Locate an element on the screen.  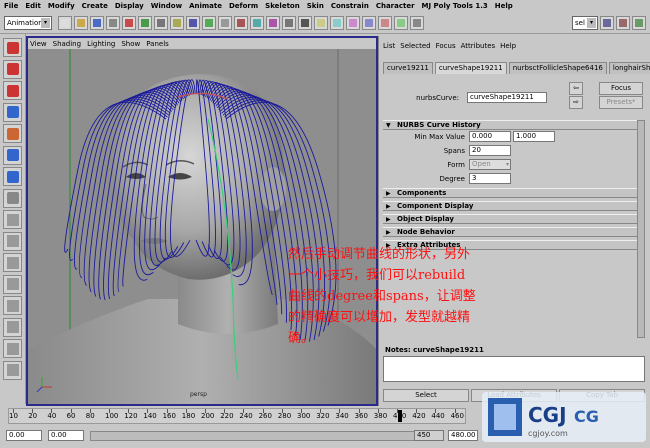
output-icon is located at coordinates (273, 22).